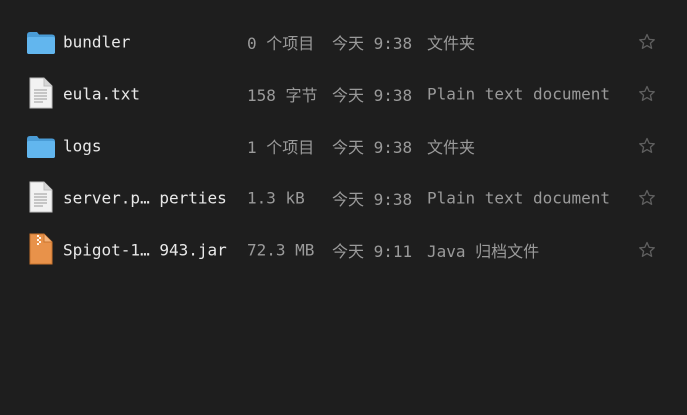  I want to click on file-row-logs: logs 1 个项目 今天 9:38 文件夹, so click(343, 146).